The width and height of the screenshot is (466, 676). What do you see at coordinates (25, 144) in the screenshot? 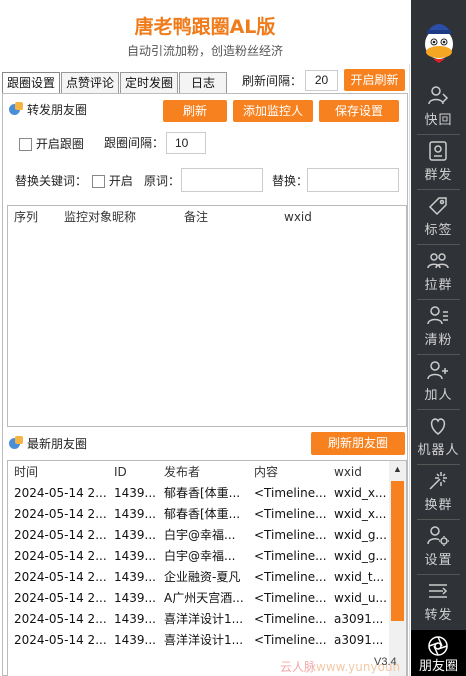
I see `enable-follow-checkbox` at bounding box center [25, 144].